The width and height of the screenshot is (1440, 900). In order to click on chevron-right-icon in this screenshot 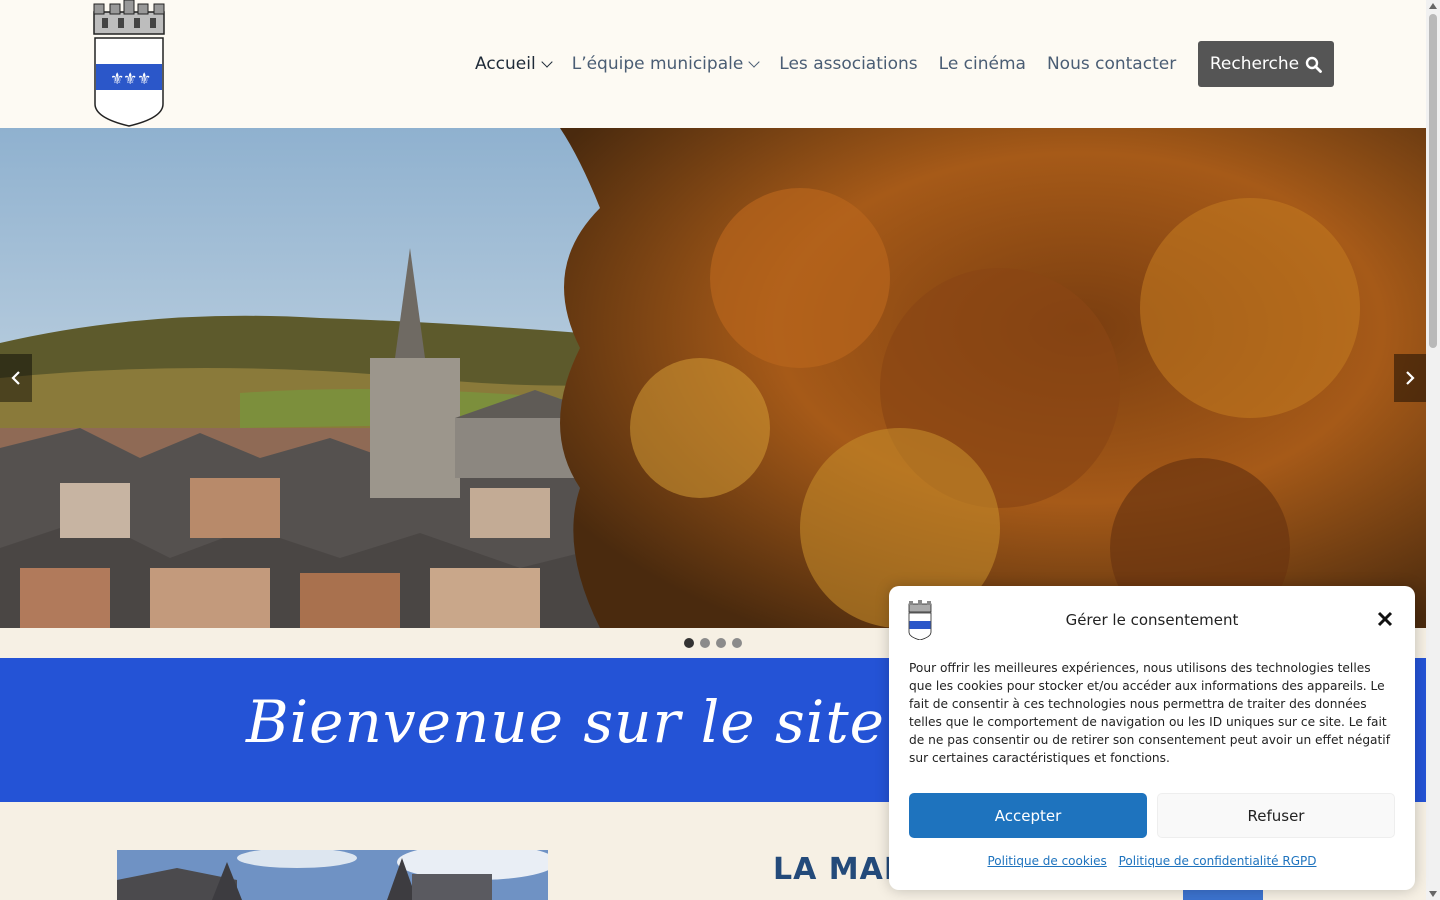, I will do `click(1410, 378)`.